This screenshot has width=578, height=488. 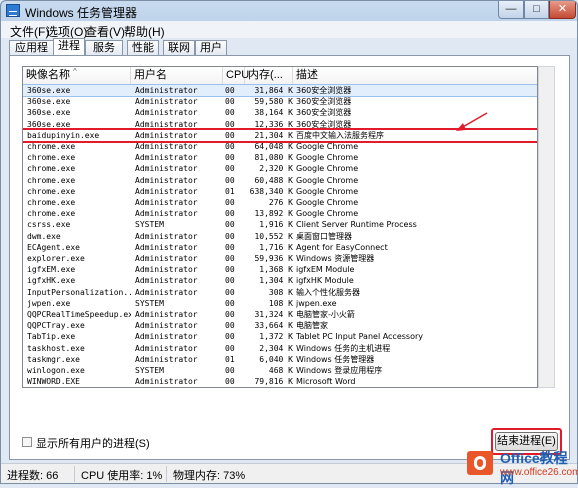 What do you see at coordinates (273, 146) in the screenshot?
I see `cell-mem: 64,048 K` at bounding box center [273, 146].